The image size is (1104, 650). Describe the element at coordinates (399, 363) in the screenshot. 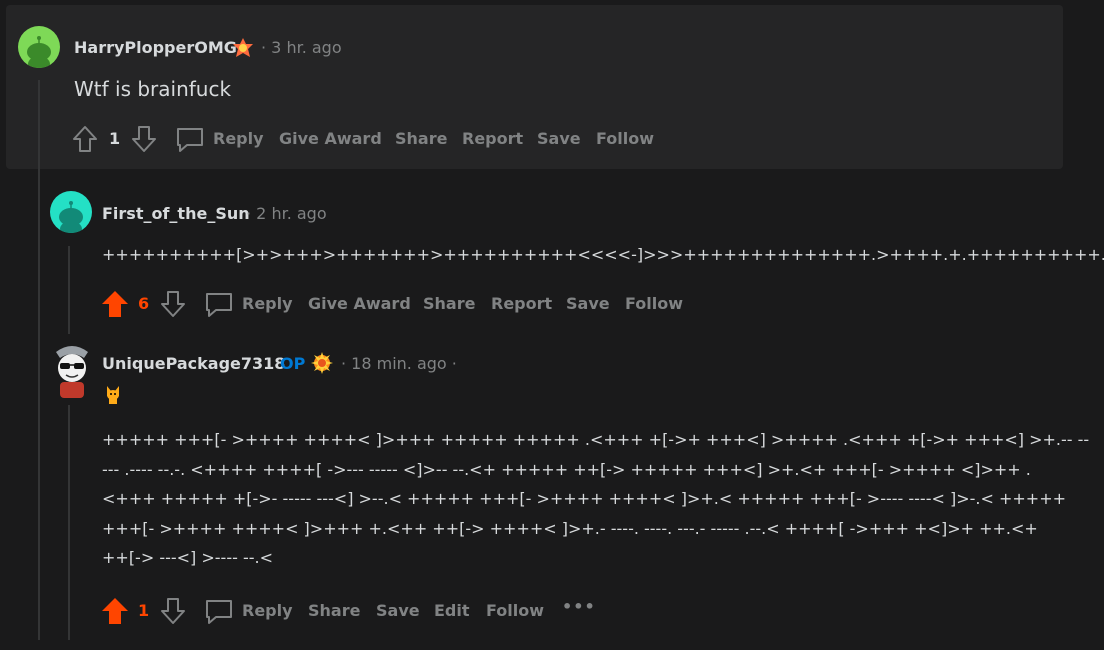

I see `timestamp: · 18 min. ago ·` at that location.